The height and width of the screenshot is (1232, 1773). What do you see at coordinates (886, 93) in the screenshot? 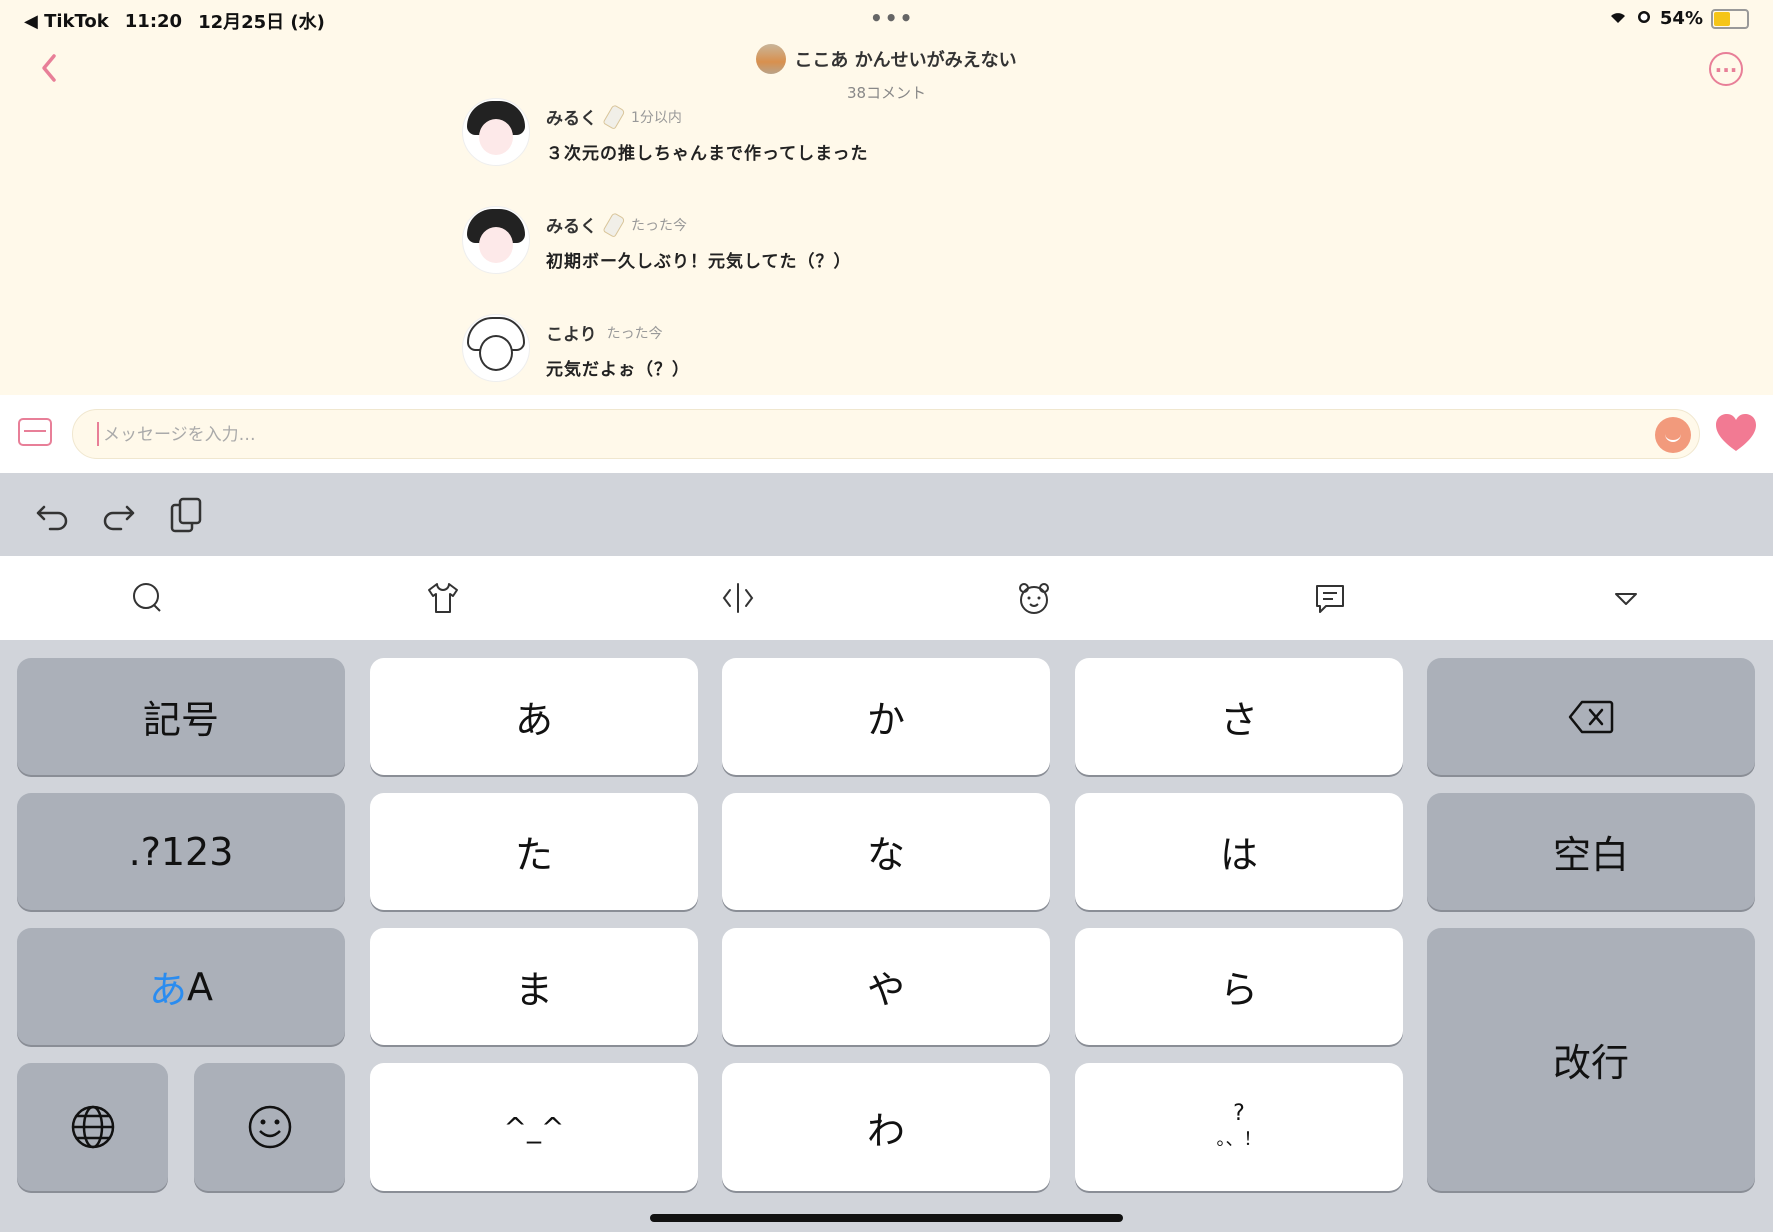
I see `comment-count: 38コメント` at bounding box center [886, 93].